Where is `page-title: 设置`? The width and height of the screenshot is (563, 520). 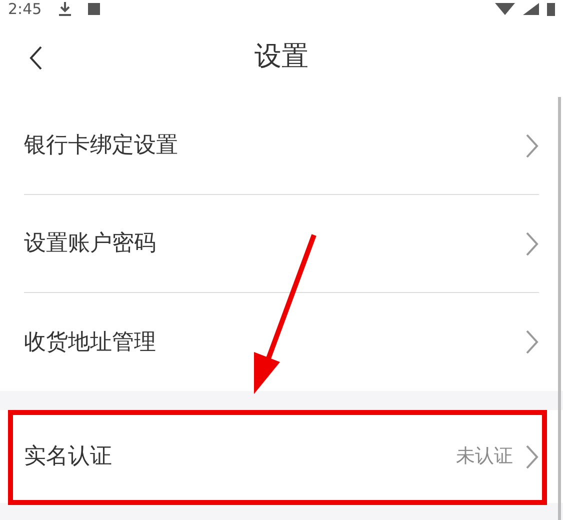 page-title: 设置 is located at coordinates (281, 57).